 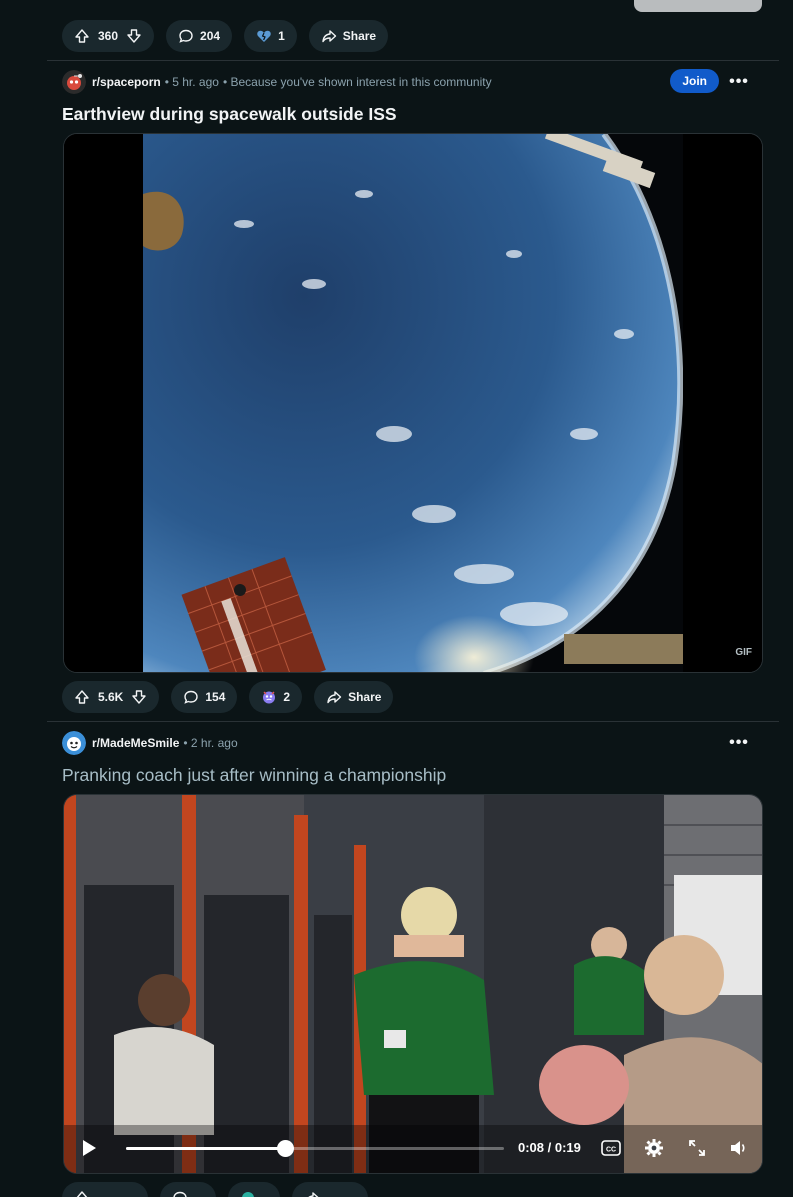 What do you see at coordinates (739, 1148) in the screenshot?
I see `volume-icon` at bounding box center [739, 1148].